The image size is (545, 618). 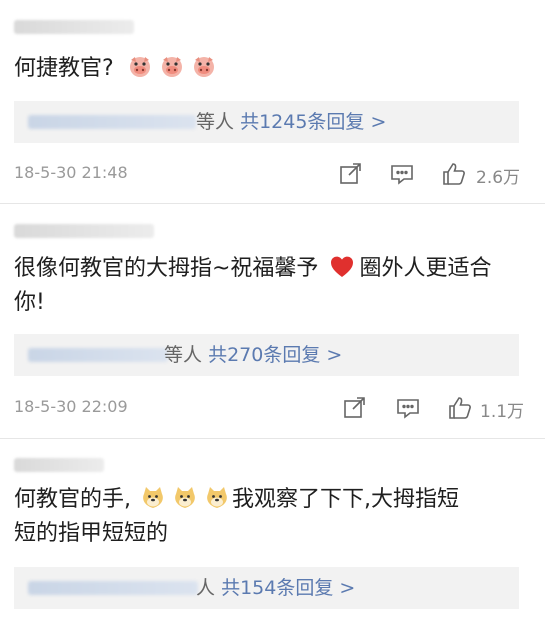 I want to click on reply-summary: 等人 共1245条回复 >, so click(x=266, y=122).